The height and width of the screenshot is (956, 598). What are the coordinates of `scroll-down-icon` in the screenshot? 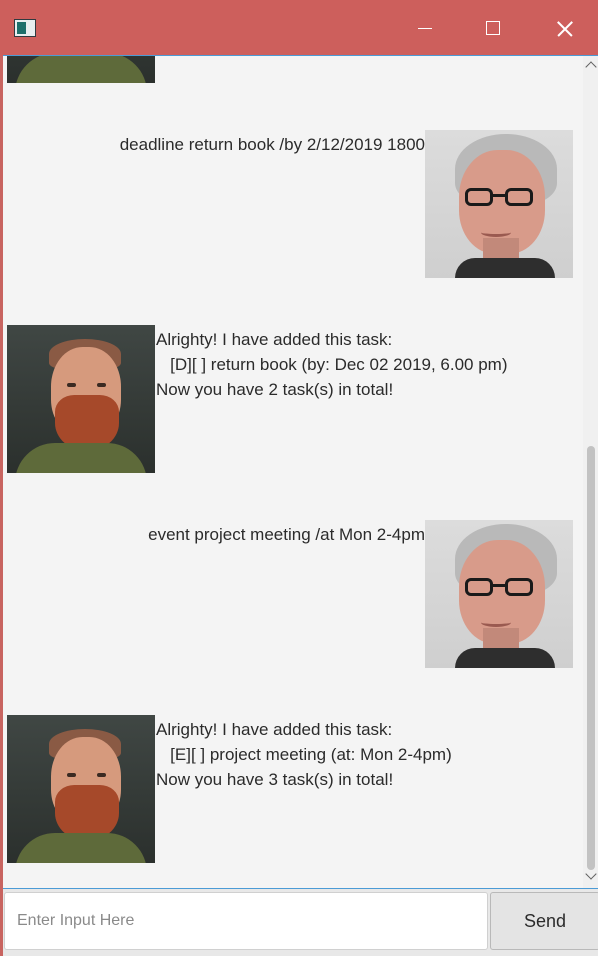 It's located at (591, 874).